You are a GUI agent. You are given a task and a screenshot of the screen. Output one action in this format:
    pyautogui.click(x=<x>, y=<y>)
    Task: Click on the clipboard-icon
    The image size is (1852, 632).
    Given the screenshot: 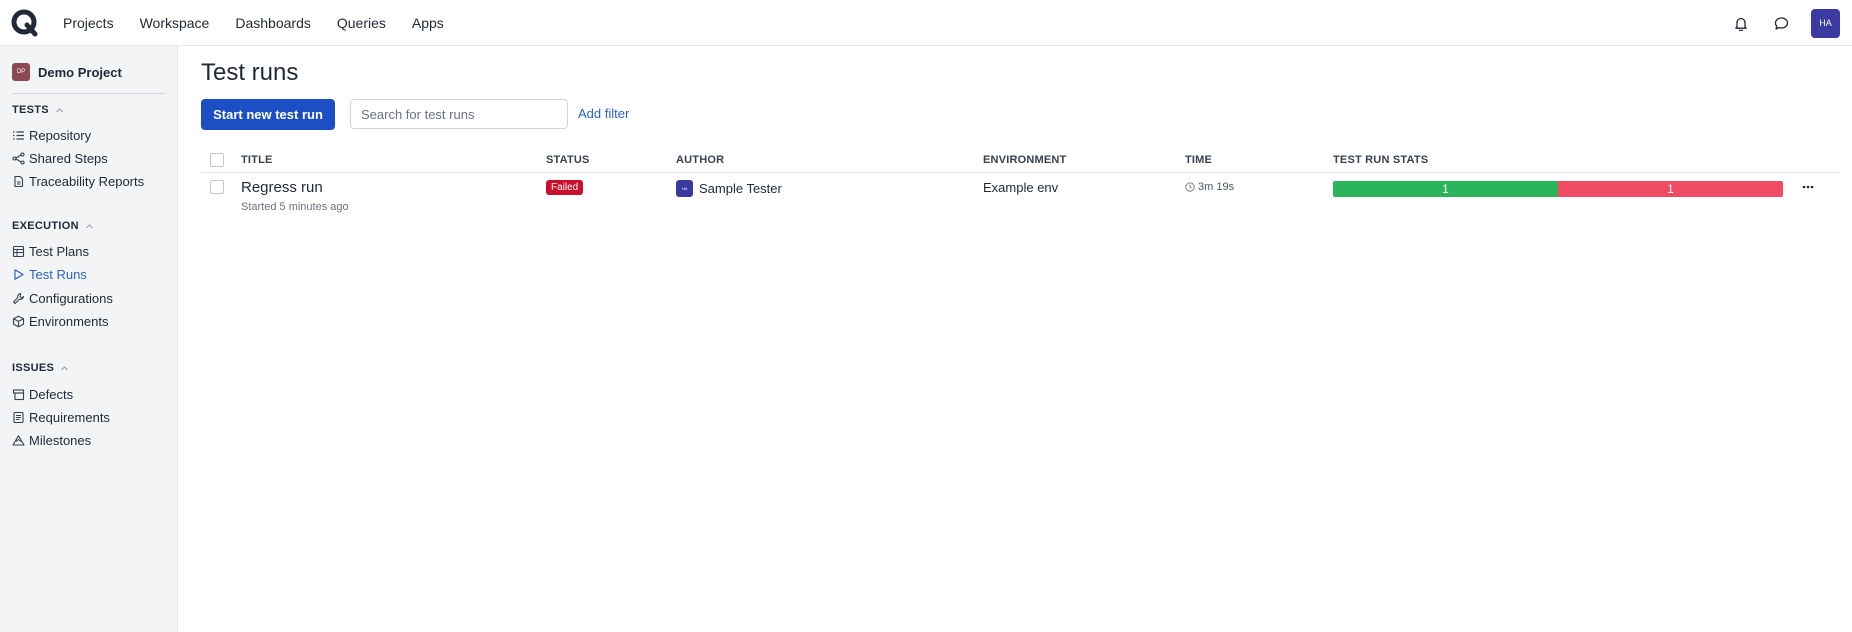 What is the action you would take?
    pyautogui.click(x=18, y=417)
    